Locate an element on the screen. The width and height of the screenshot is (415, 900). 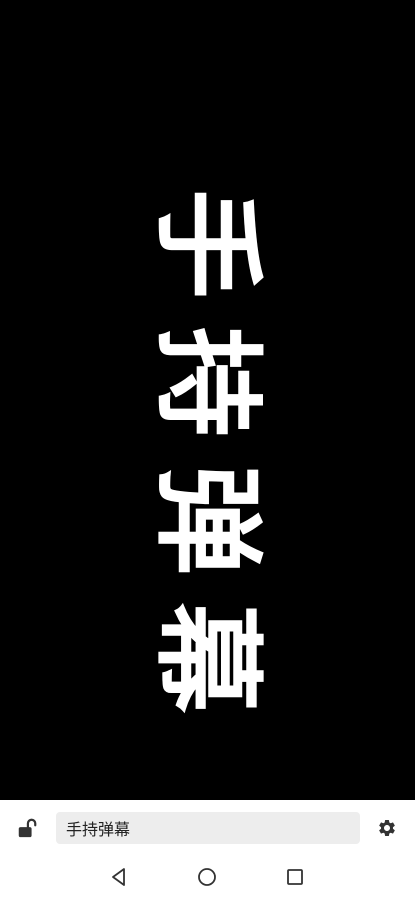
gear-icon is located at coordinates (387, 828).